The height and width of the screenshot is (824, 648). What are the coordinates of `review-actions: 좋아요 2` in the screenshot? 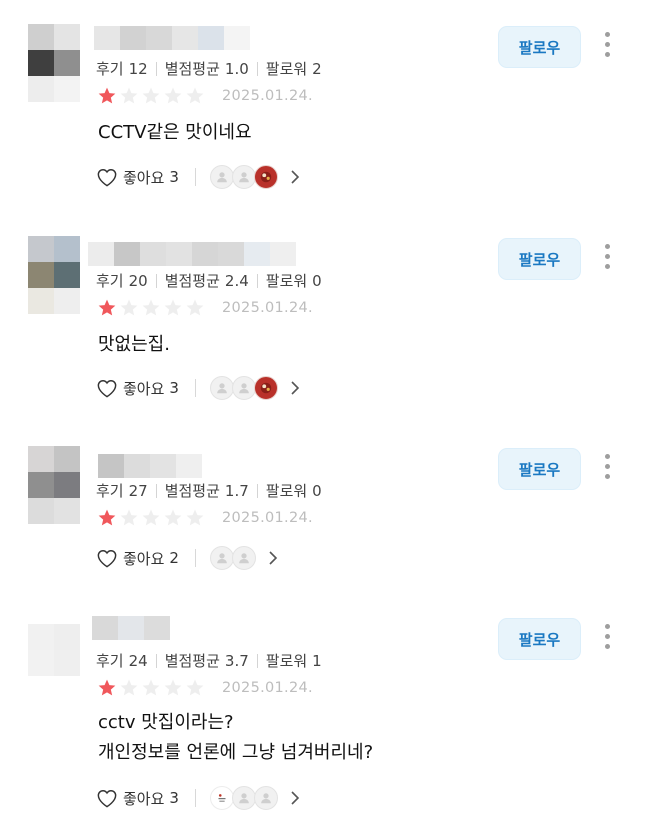 It's located at (188, 558).